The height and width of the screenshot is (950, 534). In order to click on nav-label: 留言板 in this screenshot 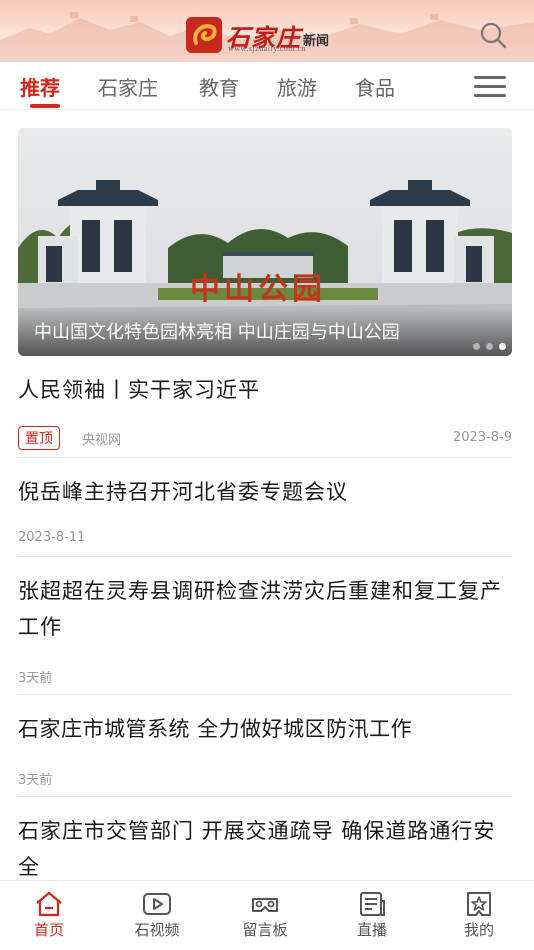, I will do `click(265, 930)`.